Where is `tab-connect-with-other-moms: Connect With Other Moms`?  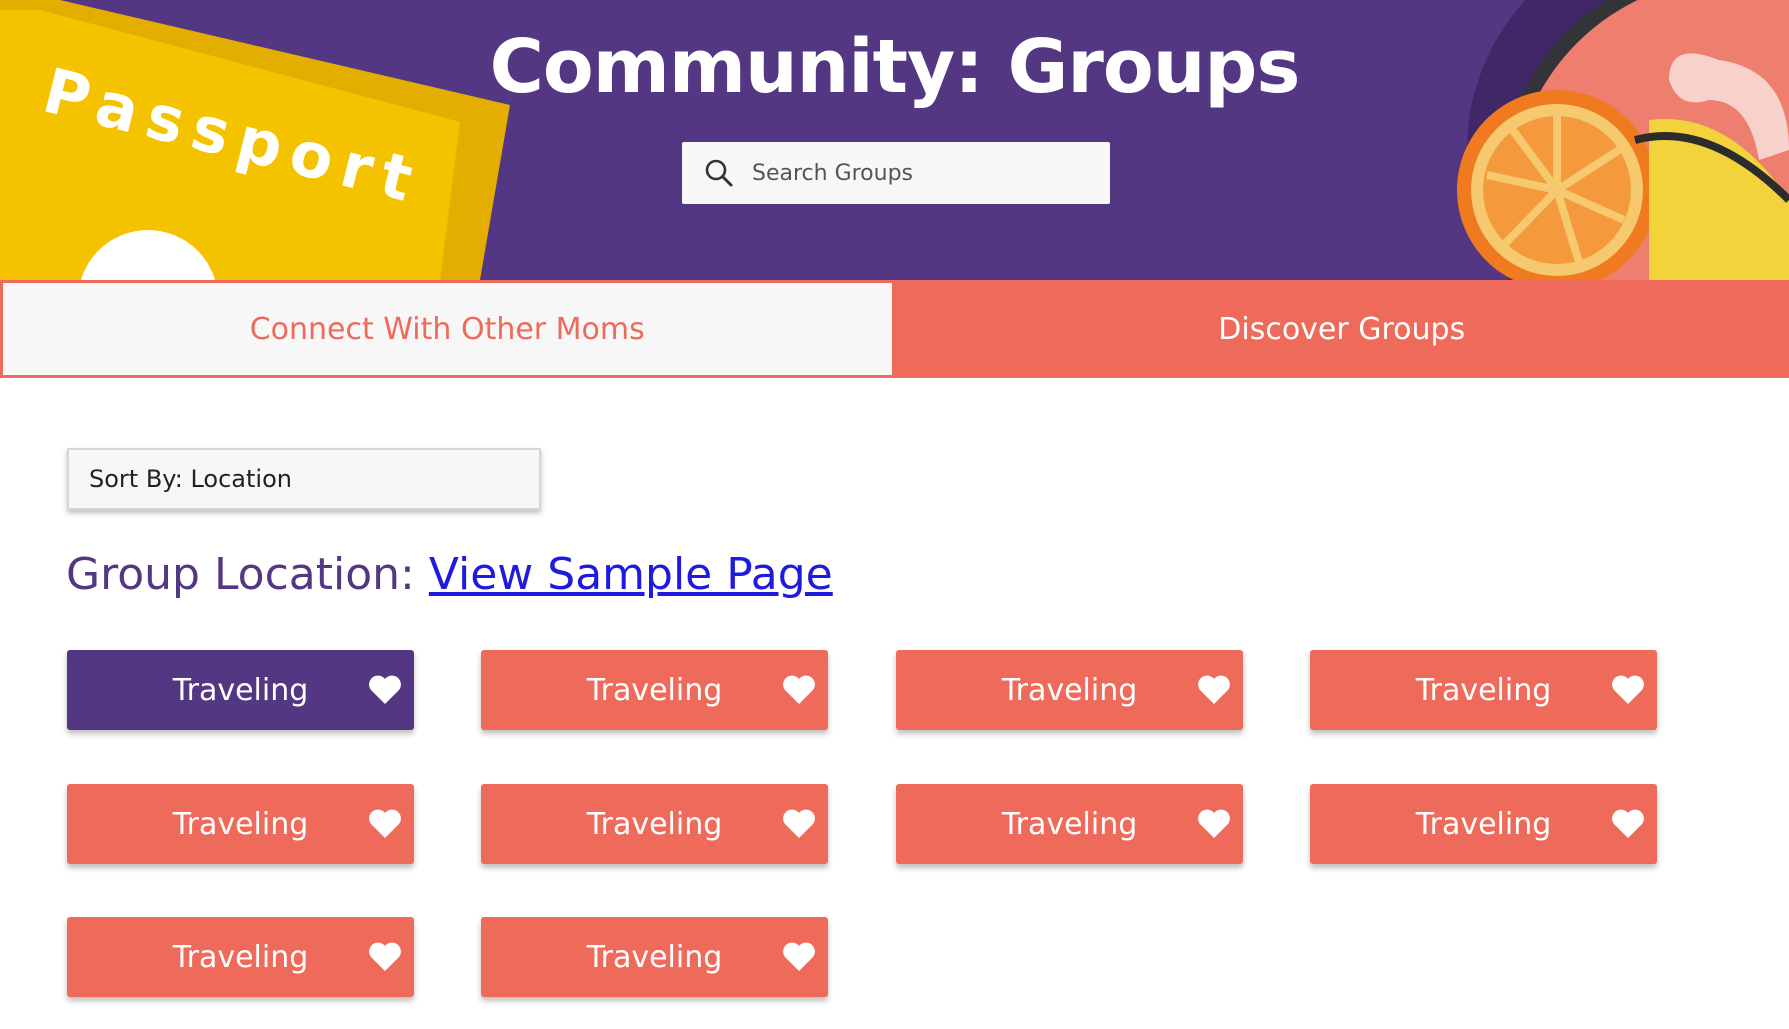
tab-connect-with-other-moms: Connect With Other Moms is located at coordinates (447, 329).